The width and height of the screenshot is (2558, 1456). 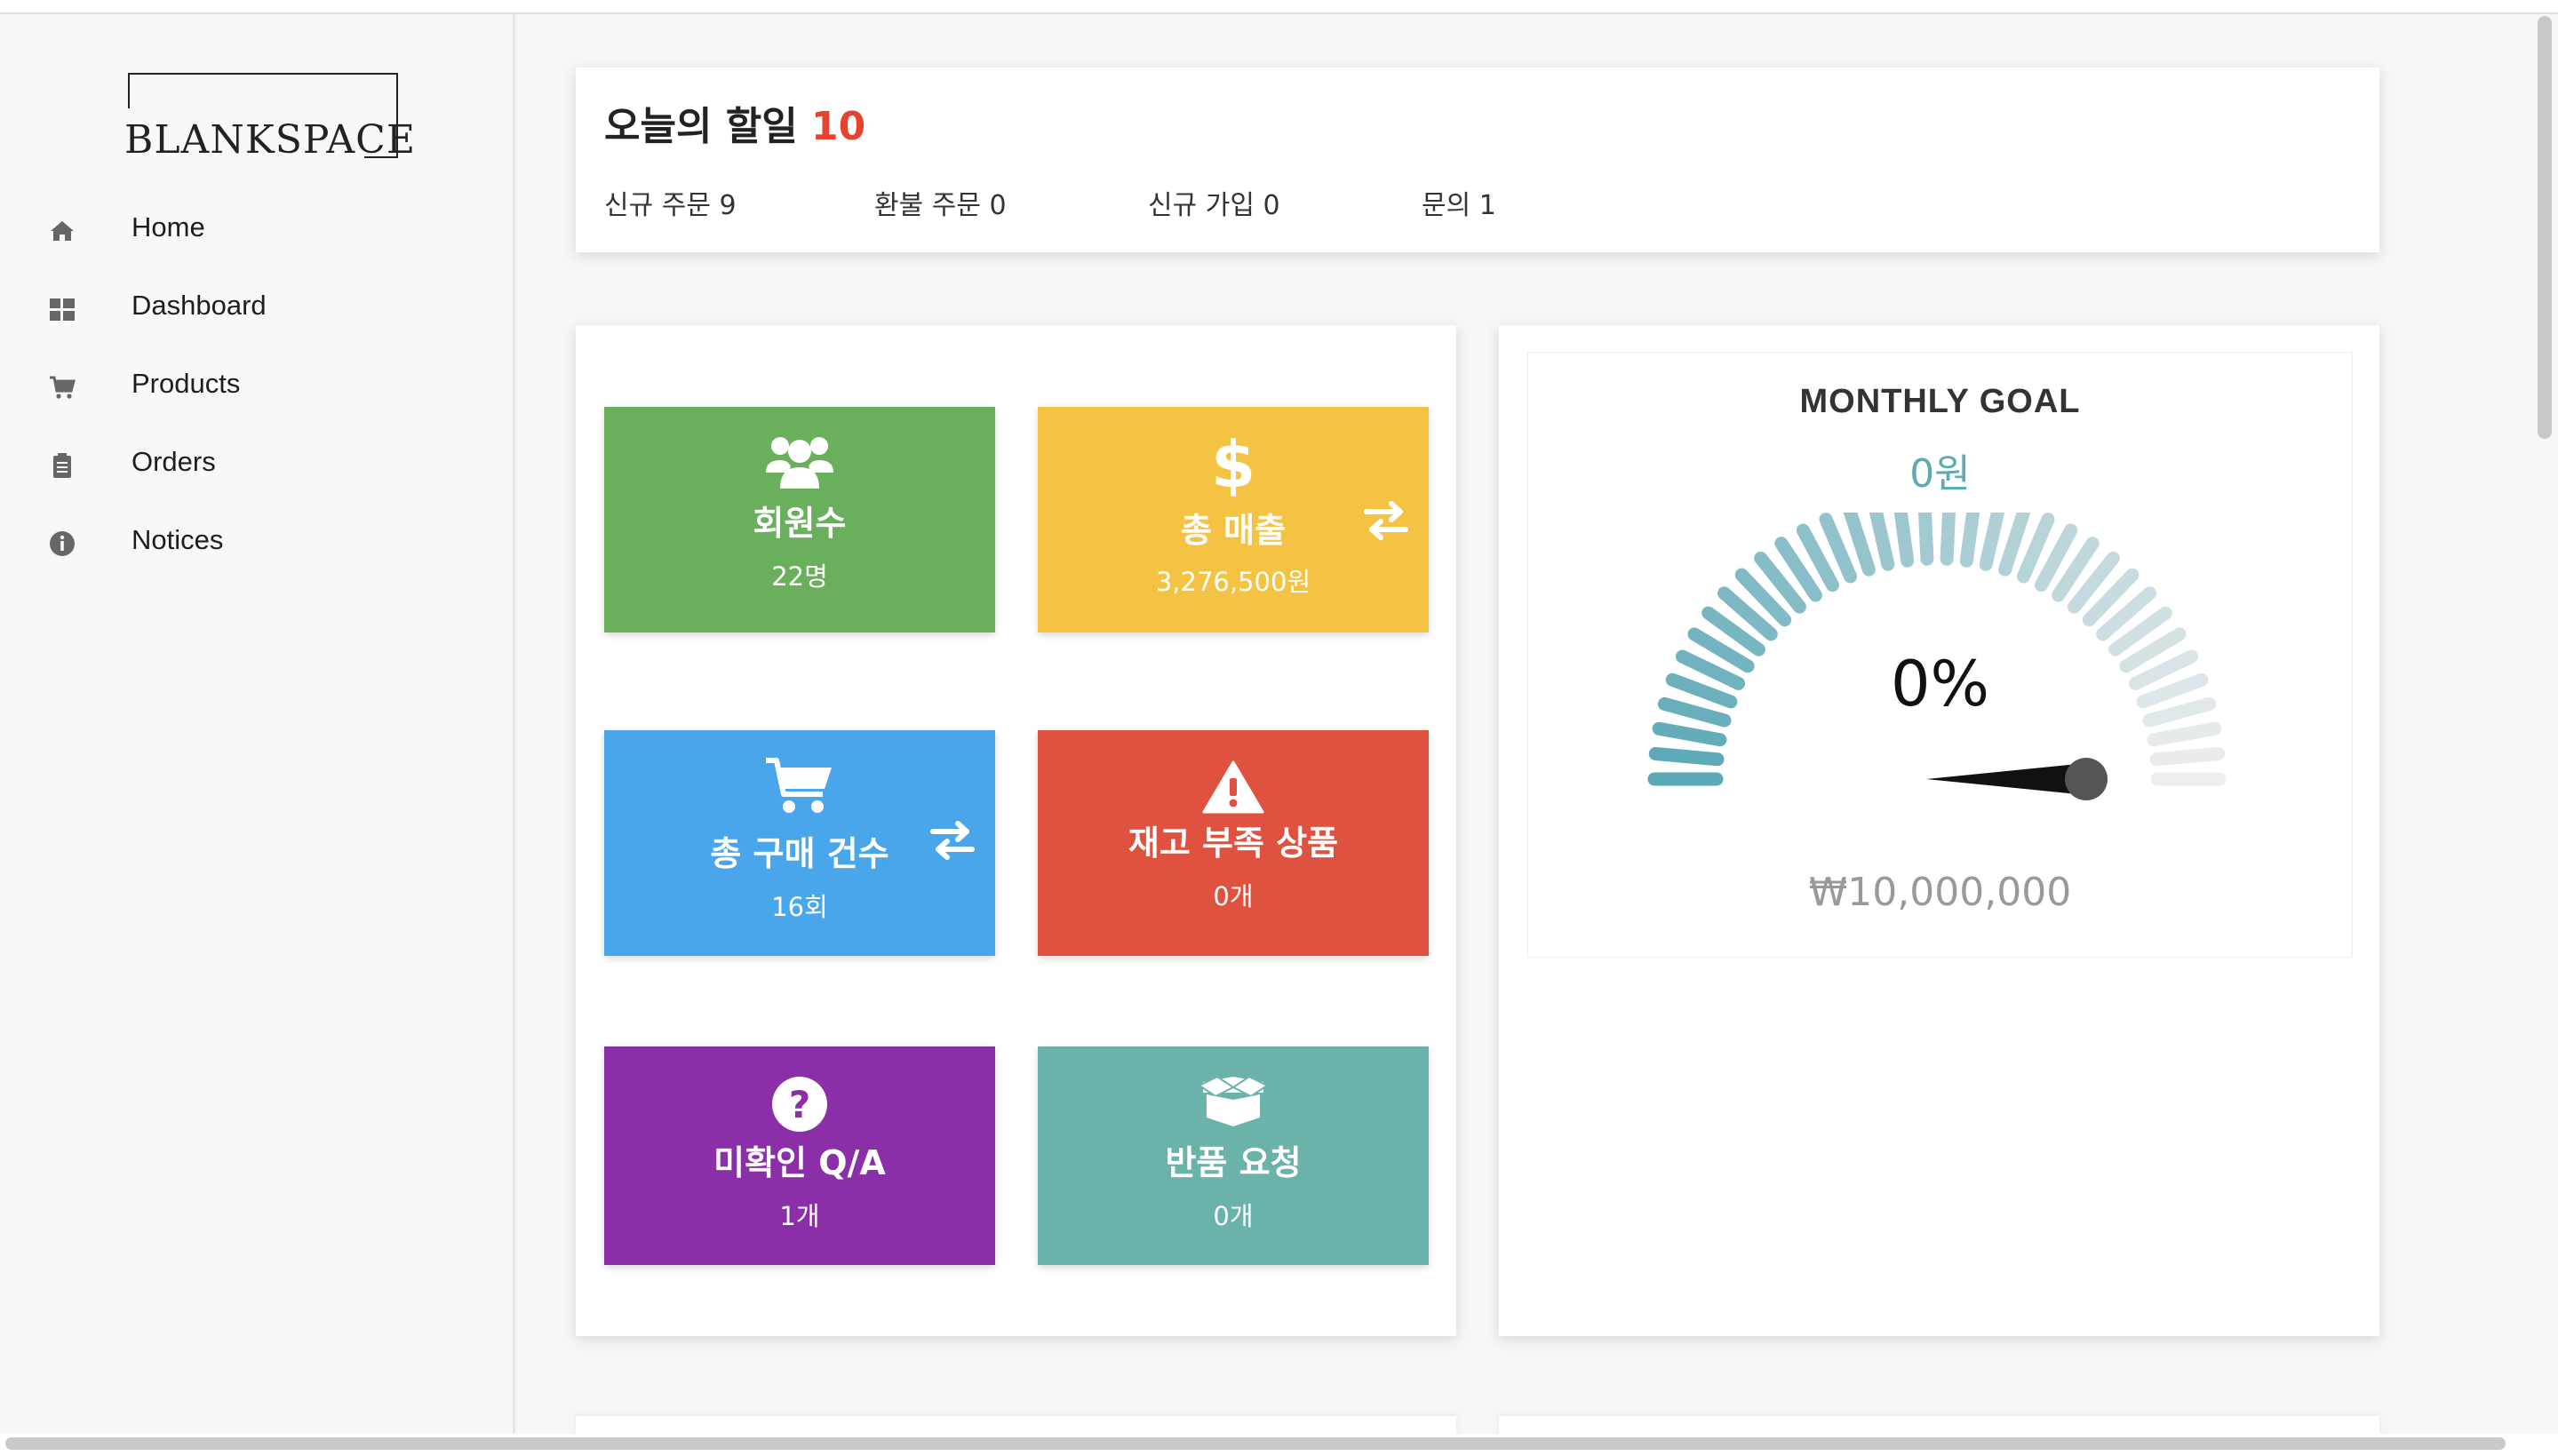 I want to click on sidebar-item-label: Orders, so click(x=173, y=462).